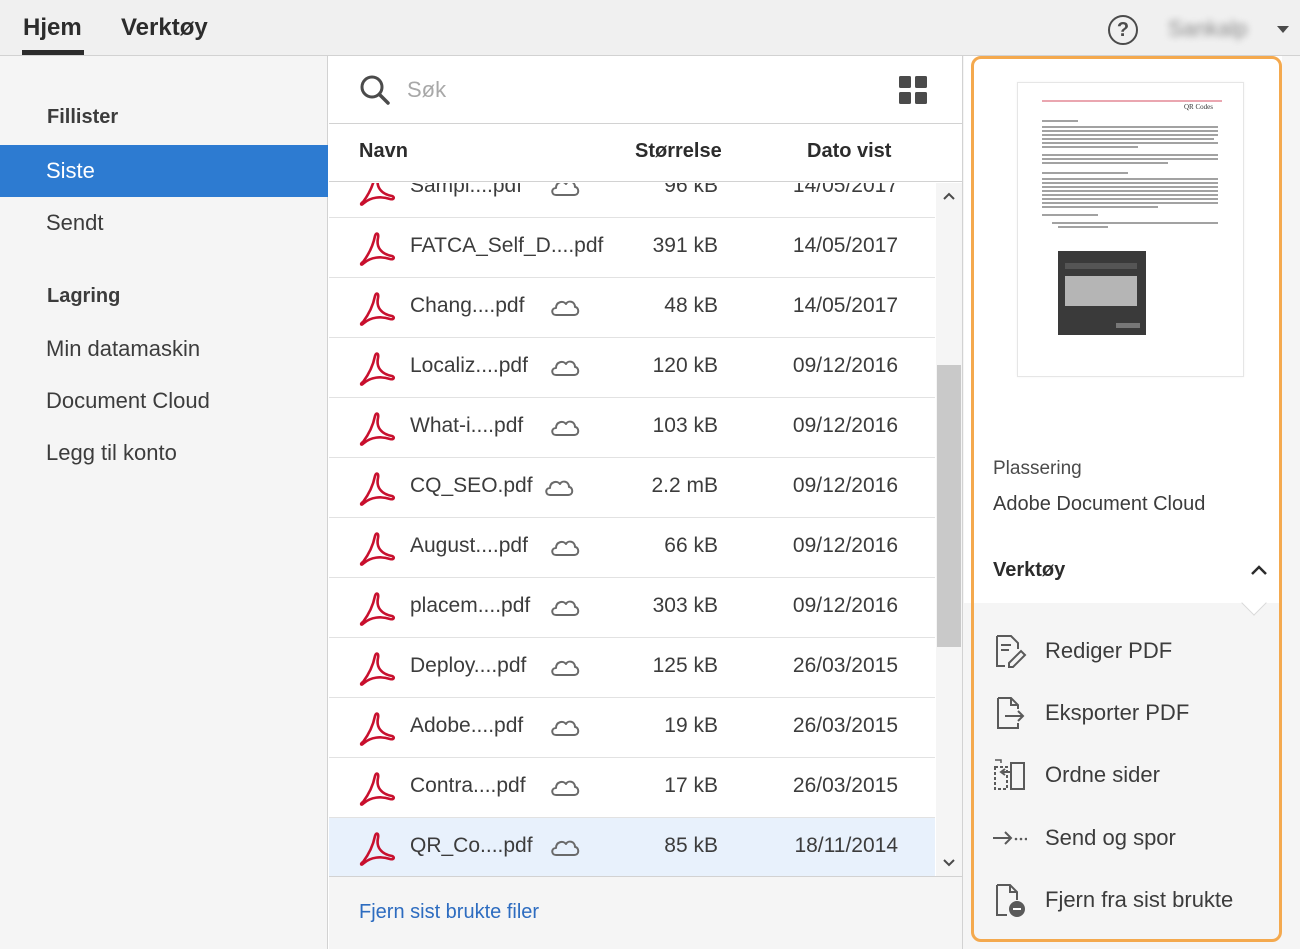  I want to click on tool-label: Send og spor, so click(1110, 837).